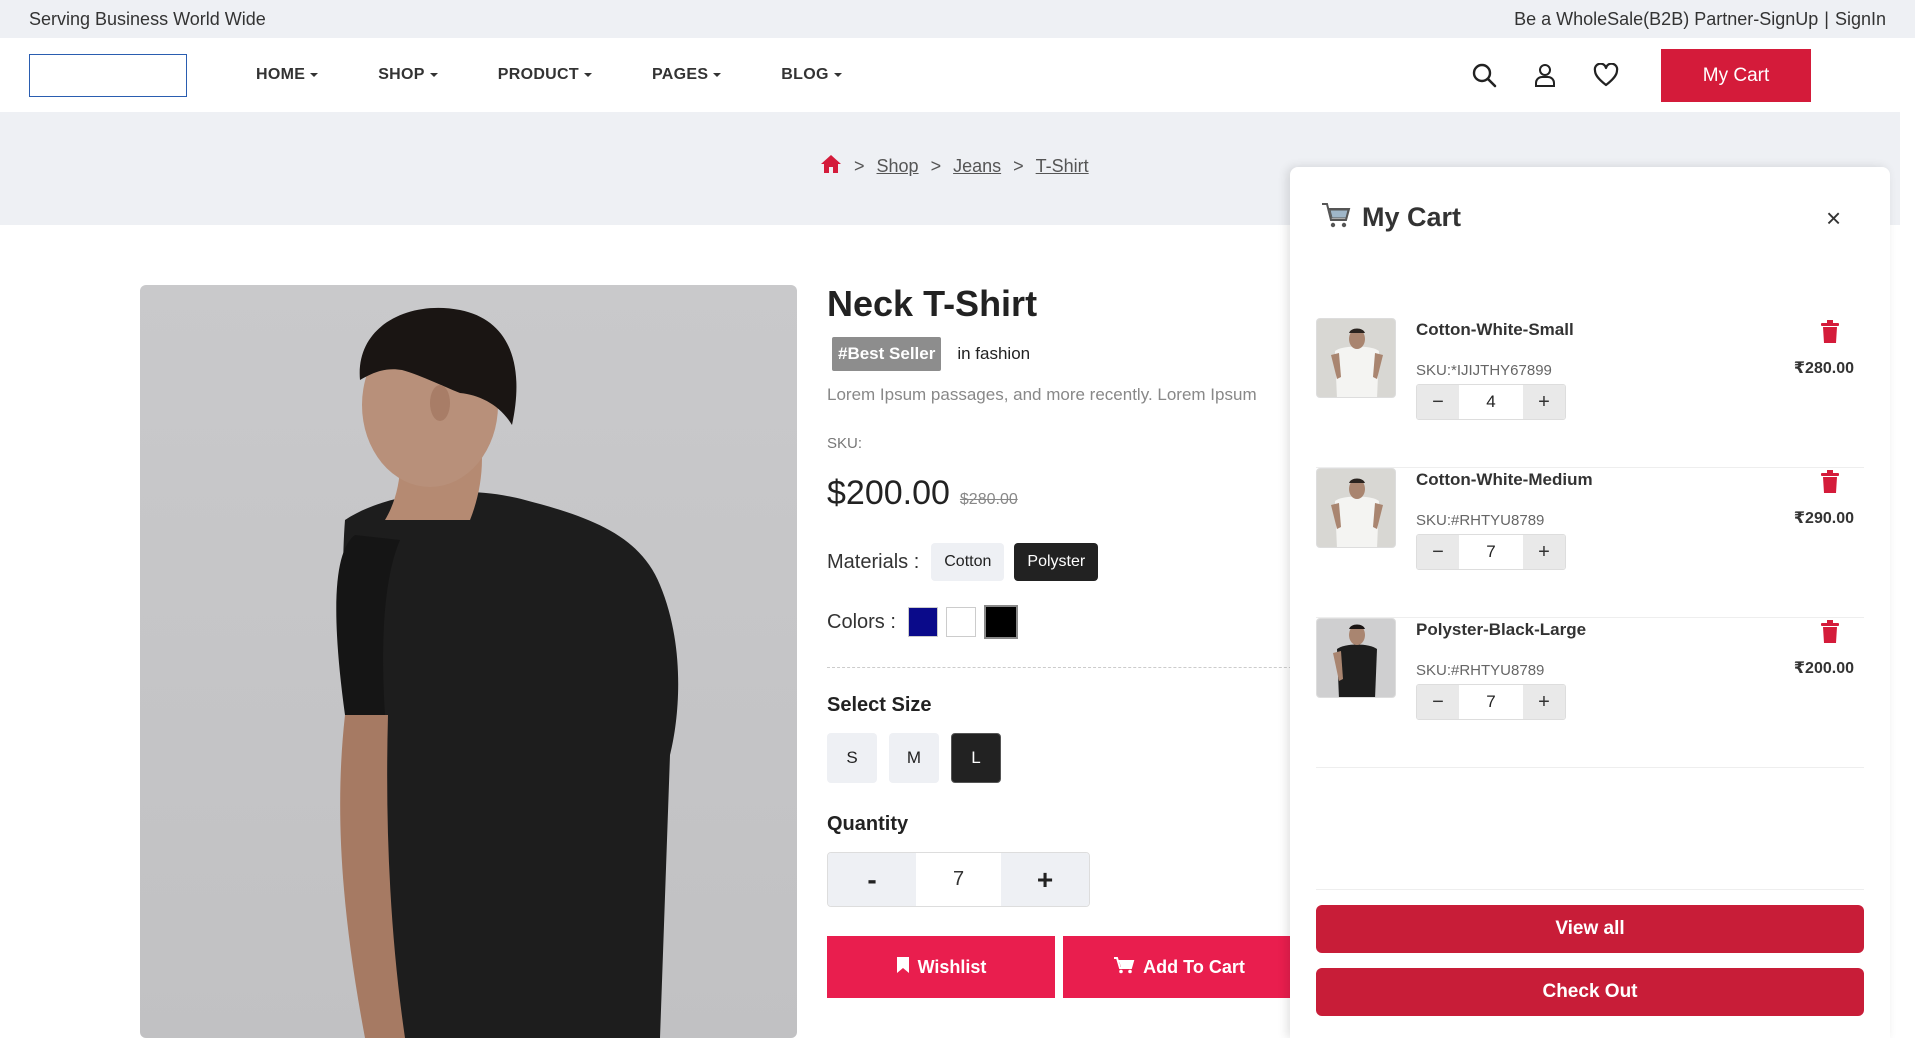 The image size is (1915, 1038). What do you see at coordinates (1484, 75) in the screenshot?
I see `search-icon` at bounding box center [1484, 75].